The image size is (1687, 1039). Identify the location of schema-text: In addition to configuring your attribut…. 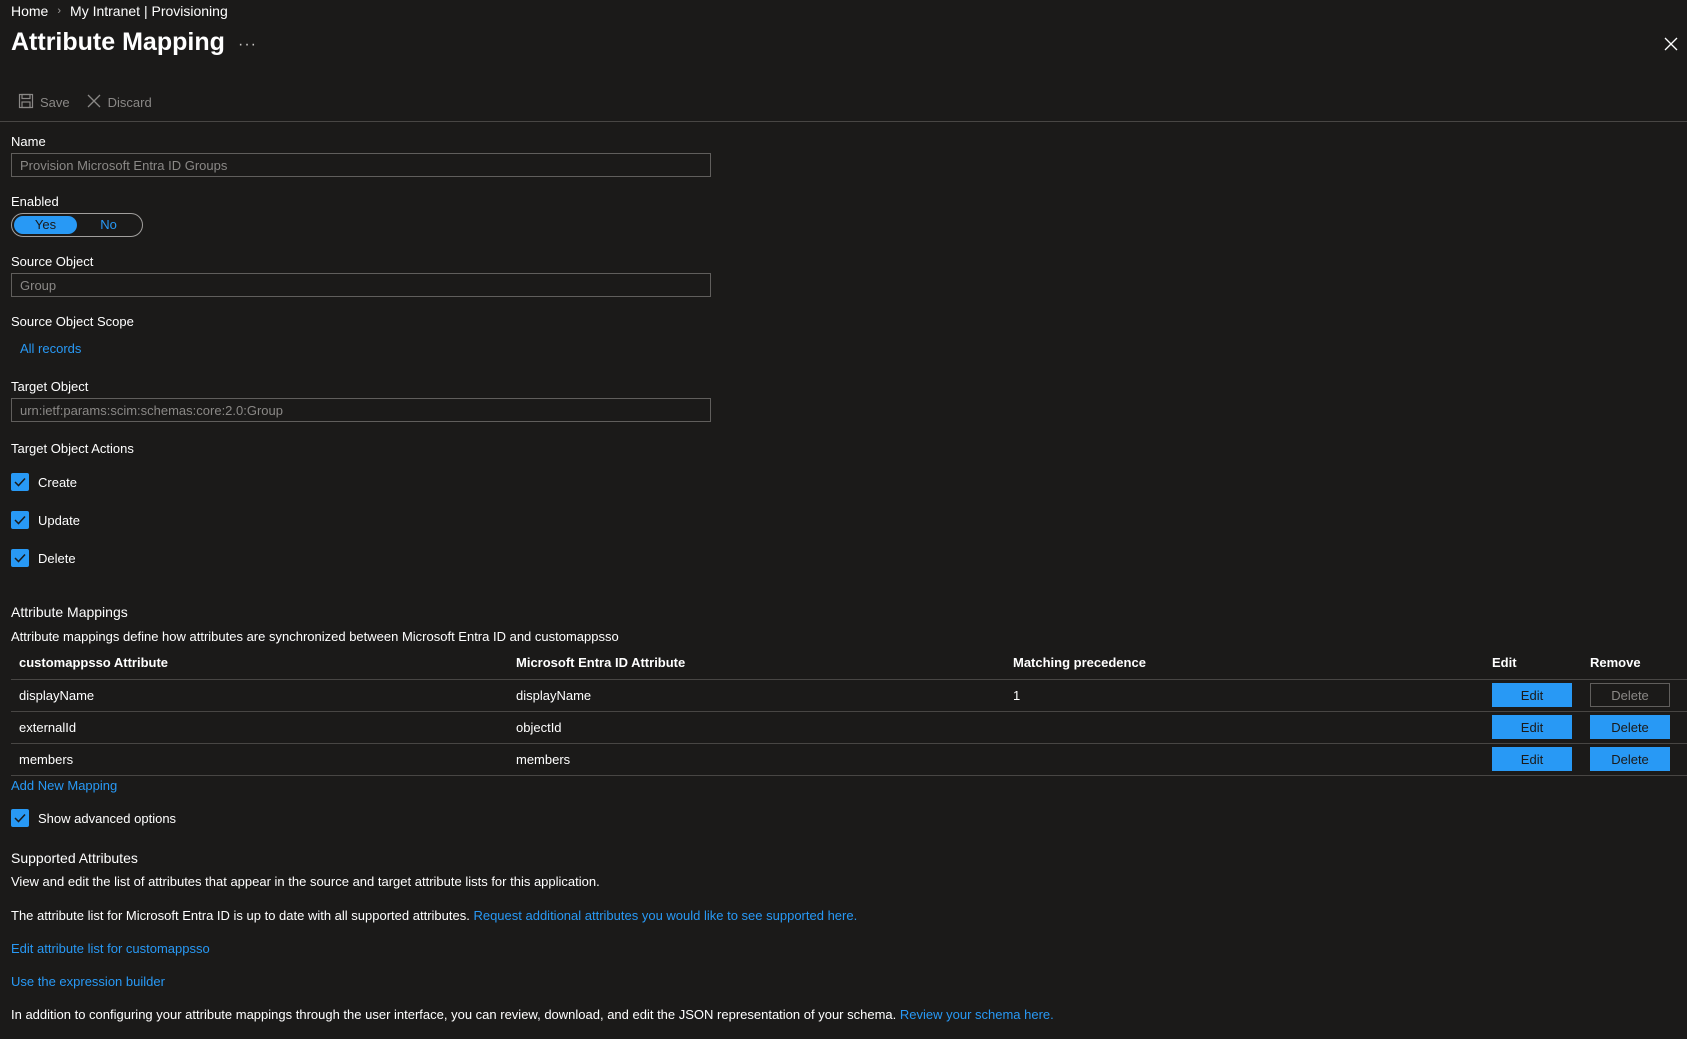
(454, 1014).